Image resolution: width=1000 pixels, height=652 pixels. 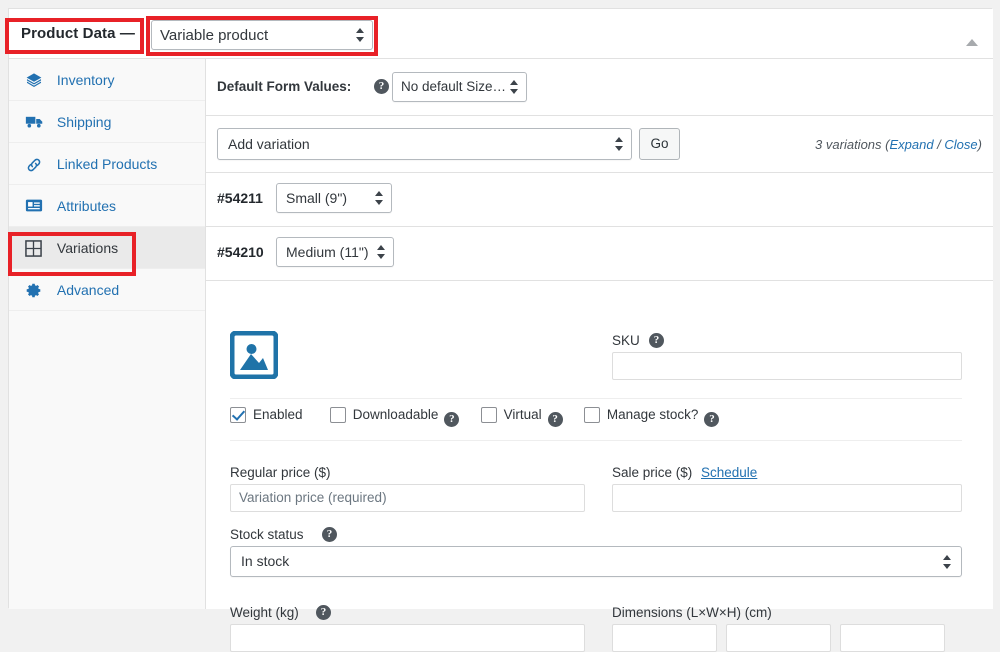 What do you see at coordinates (501, 34) in the screenshot?
I see `product-data-header: Product Data — Variable product` at bounding box center [501, 34].